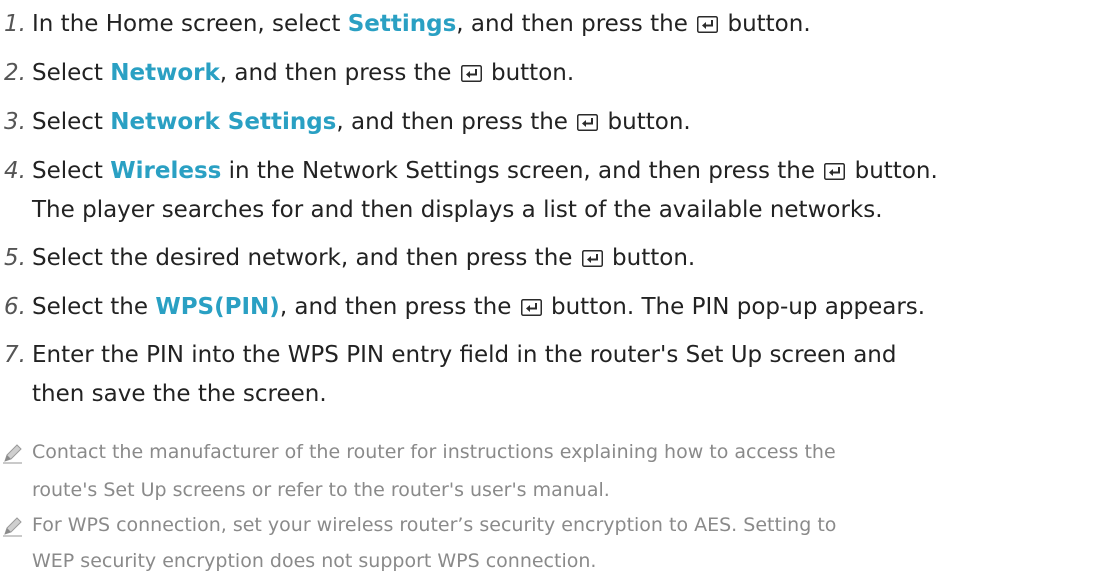 Image resolution: width=1095 pixels, height=578 pixels. What do you see at coordinates (734, 307) in the screenshot?
I see `step-text-part: button. The PIN pop-up appears.` at bounding box center [734, 307].